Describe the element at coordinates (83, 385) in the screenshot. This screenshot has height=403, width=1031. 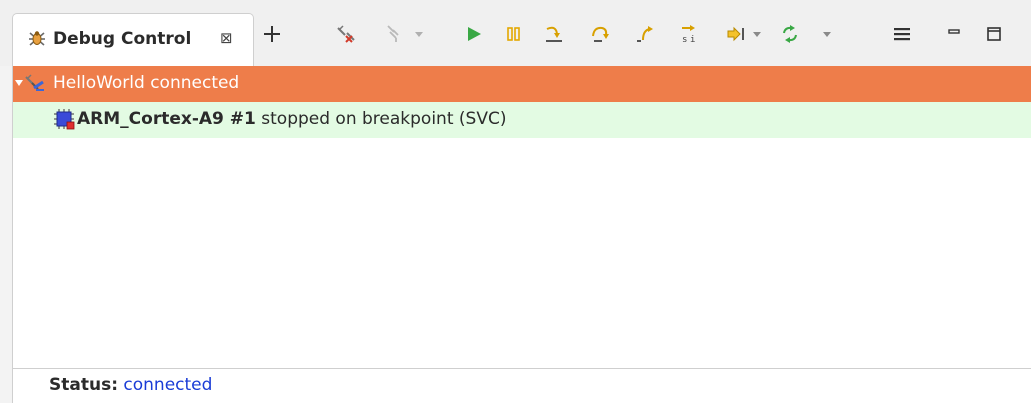
I see `status-label: Status:` at that location.